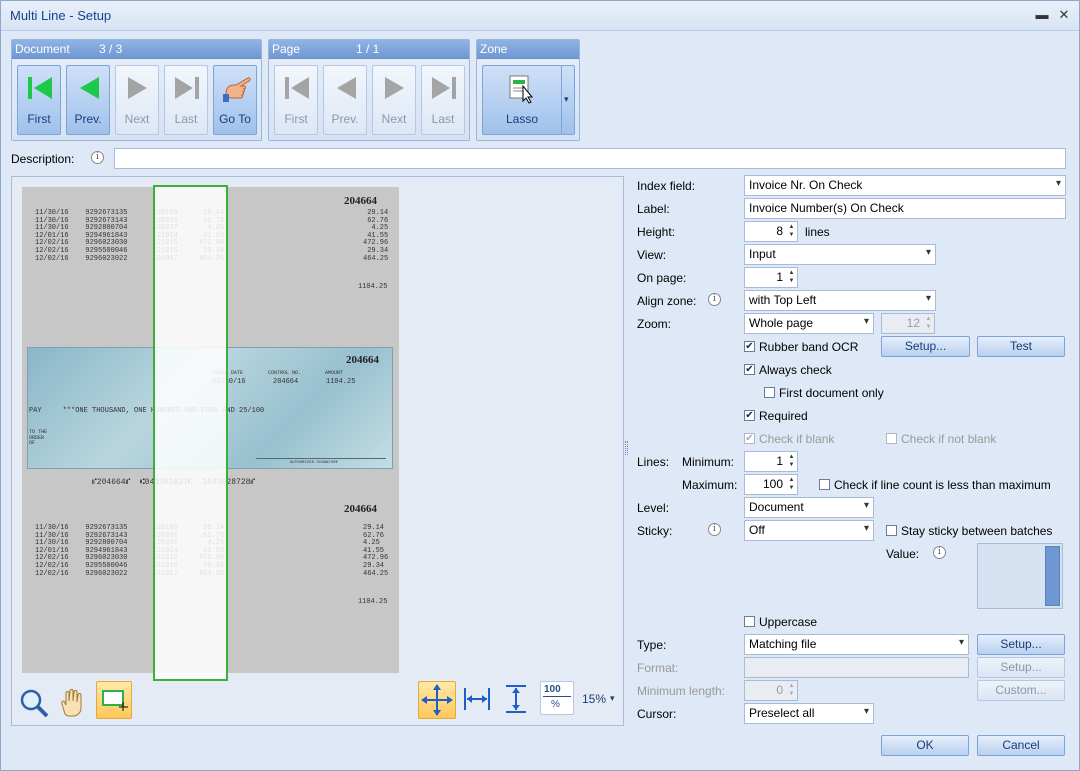 This screenshot has width=1080, height=771. I want to click on document-group-title: Document, so click(42, 49).